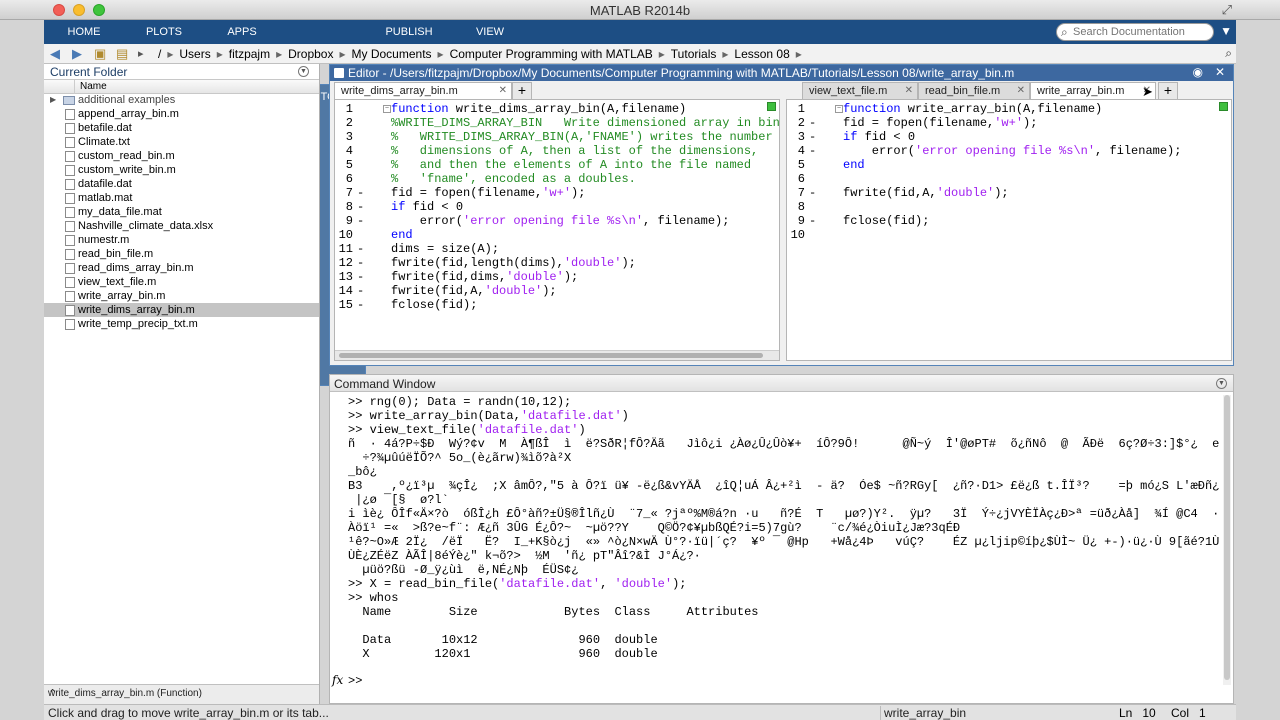 This screenshot has height=720, width=1280. I want to click on list-item: read_bin_file.m, so click(181, 254).